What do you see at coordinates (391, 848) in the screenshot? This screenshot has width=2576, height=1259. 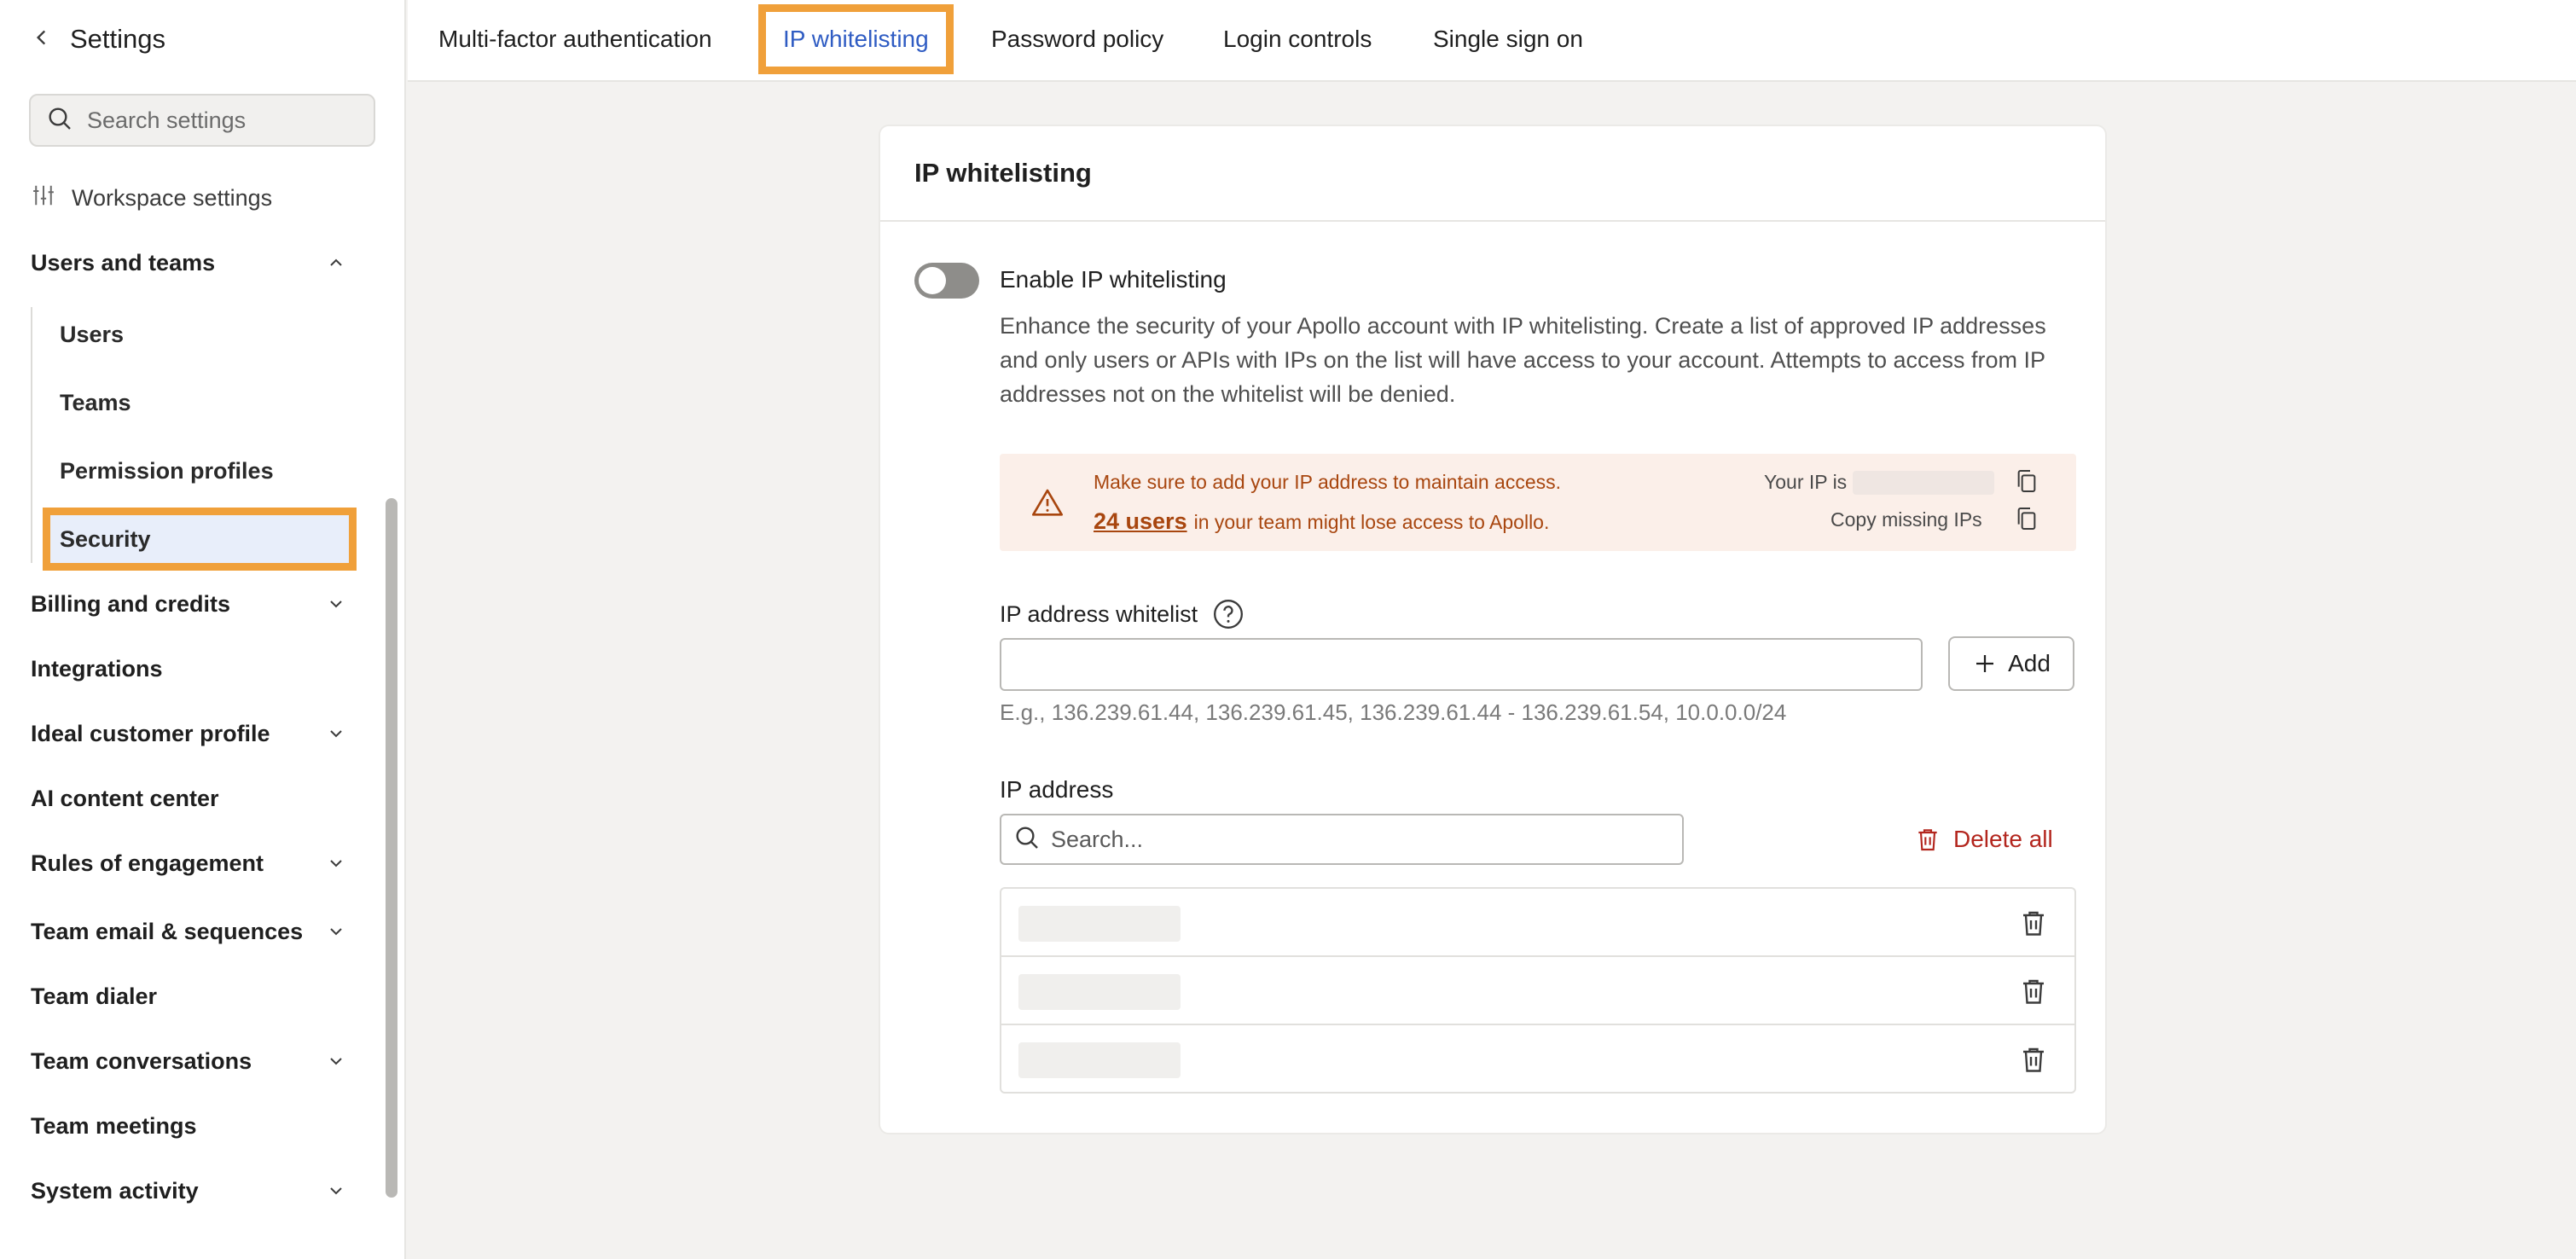 I see `sidebar-scrollbar` at bounding box center [391, 848].